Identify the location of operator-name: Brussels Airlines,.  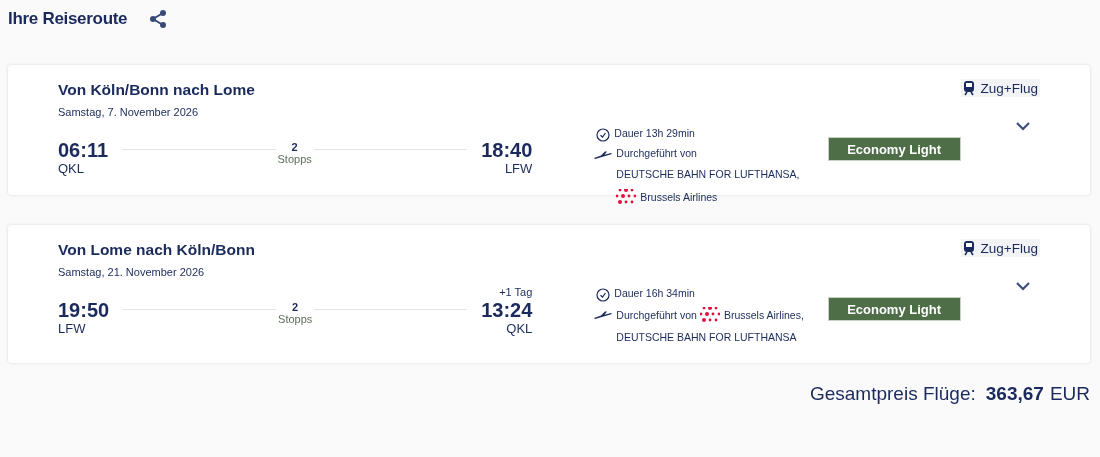
(763, 314).